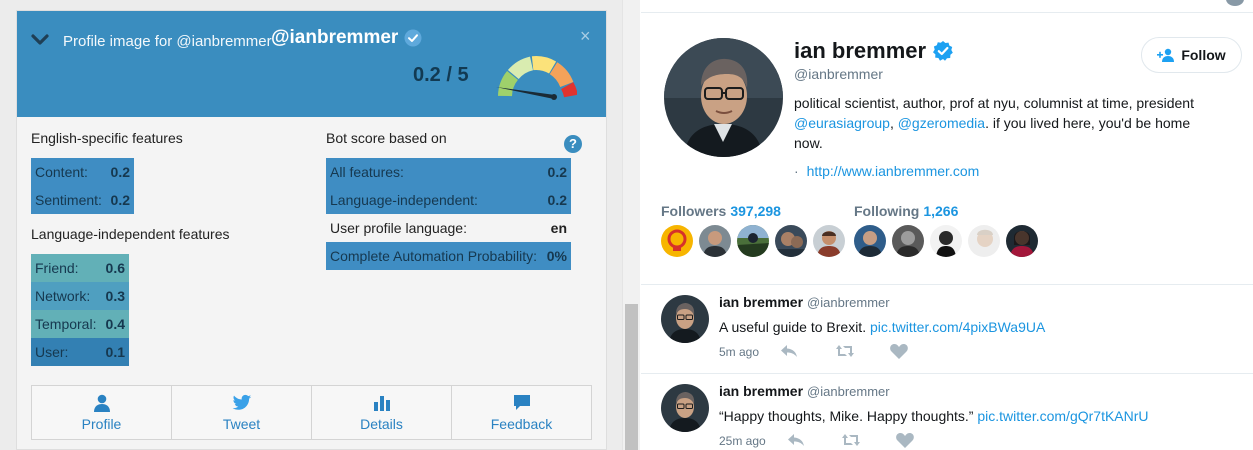 The height and width of the screenshot is (450, 1253). What do you see at coordinates (957, 327) in the screenshot?
I see `tweet-link: pic.twitter.com/4pixBWa9UA` at bounding box center [957, 327].